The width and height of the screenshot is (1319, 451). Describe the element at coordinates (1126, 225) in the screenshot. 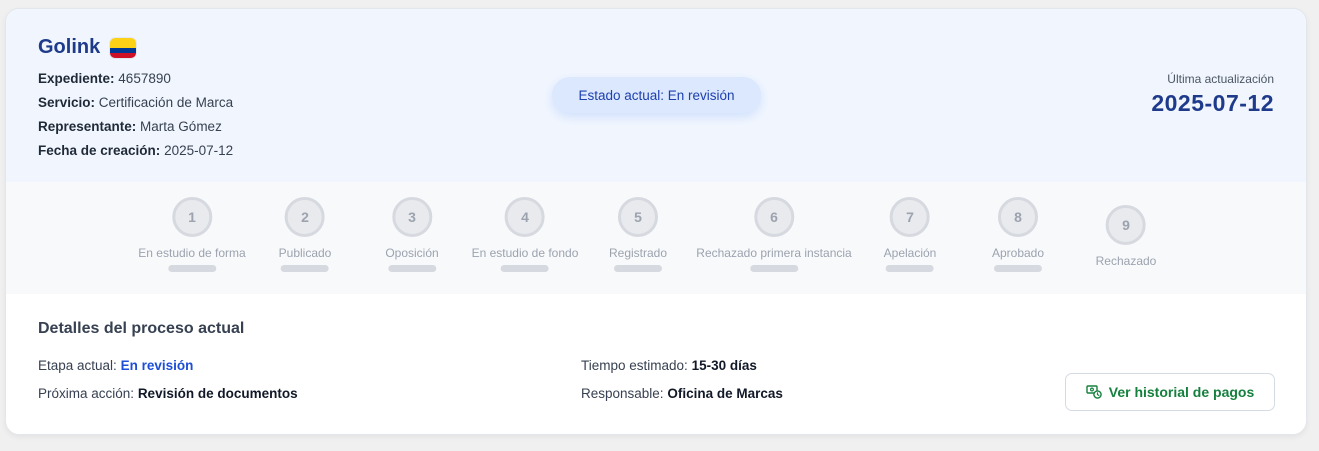

I see `step-number: 9` at that location.